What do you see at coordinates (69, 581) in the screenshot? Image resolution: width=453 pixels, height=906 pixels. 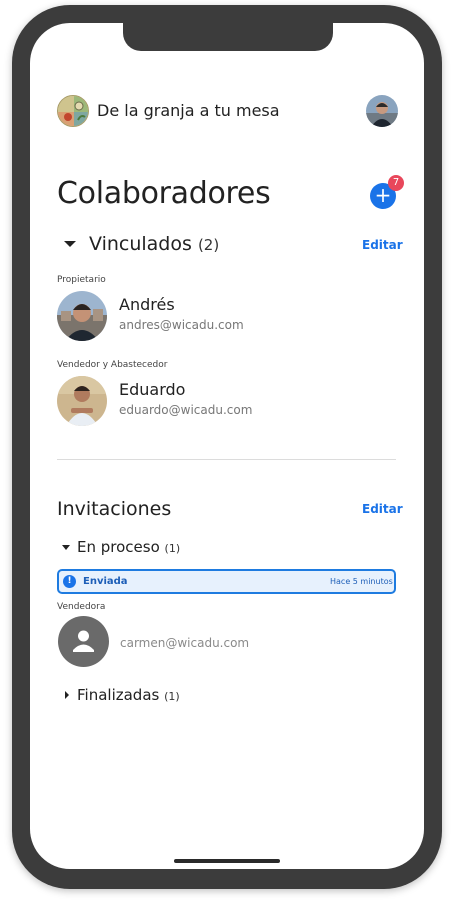 I see `info-icon: !` at bounding box center [69, 581].